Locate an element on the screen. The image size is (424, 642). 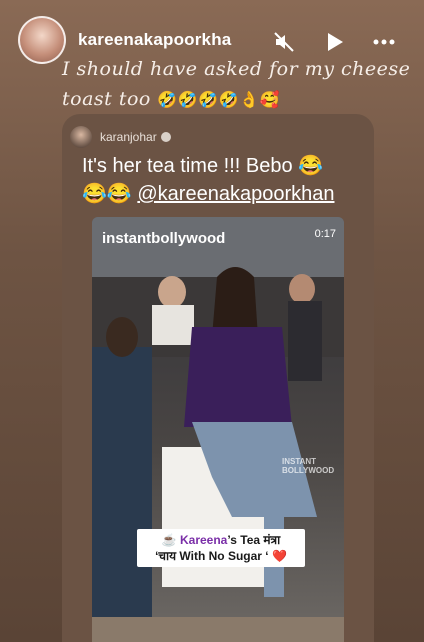
overlay-name: Kareena is located at coordinates (203, 540).